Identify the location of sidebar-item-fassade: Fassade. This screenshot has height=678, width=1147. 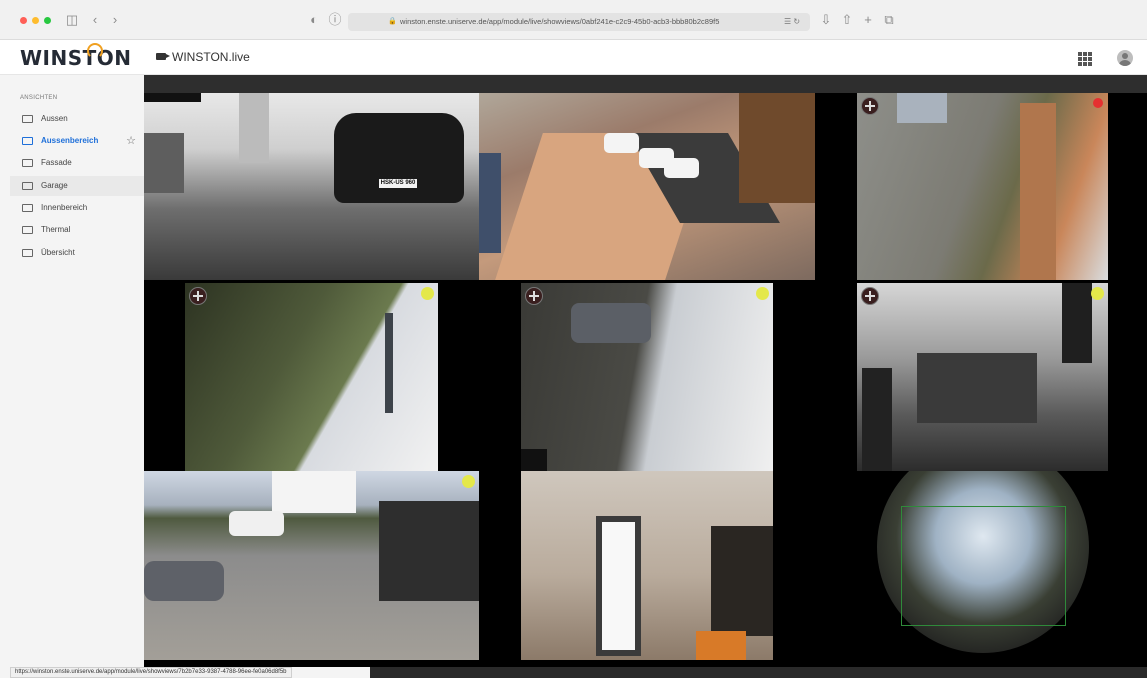
(77, 163).